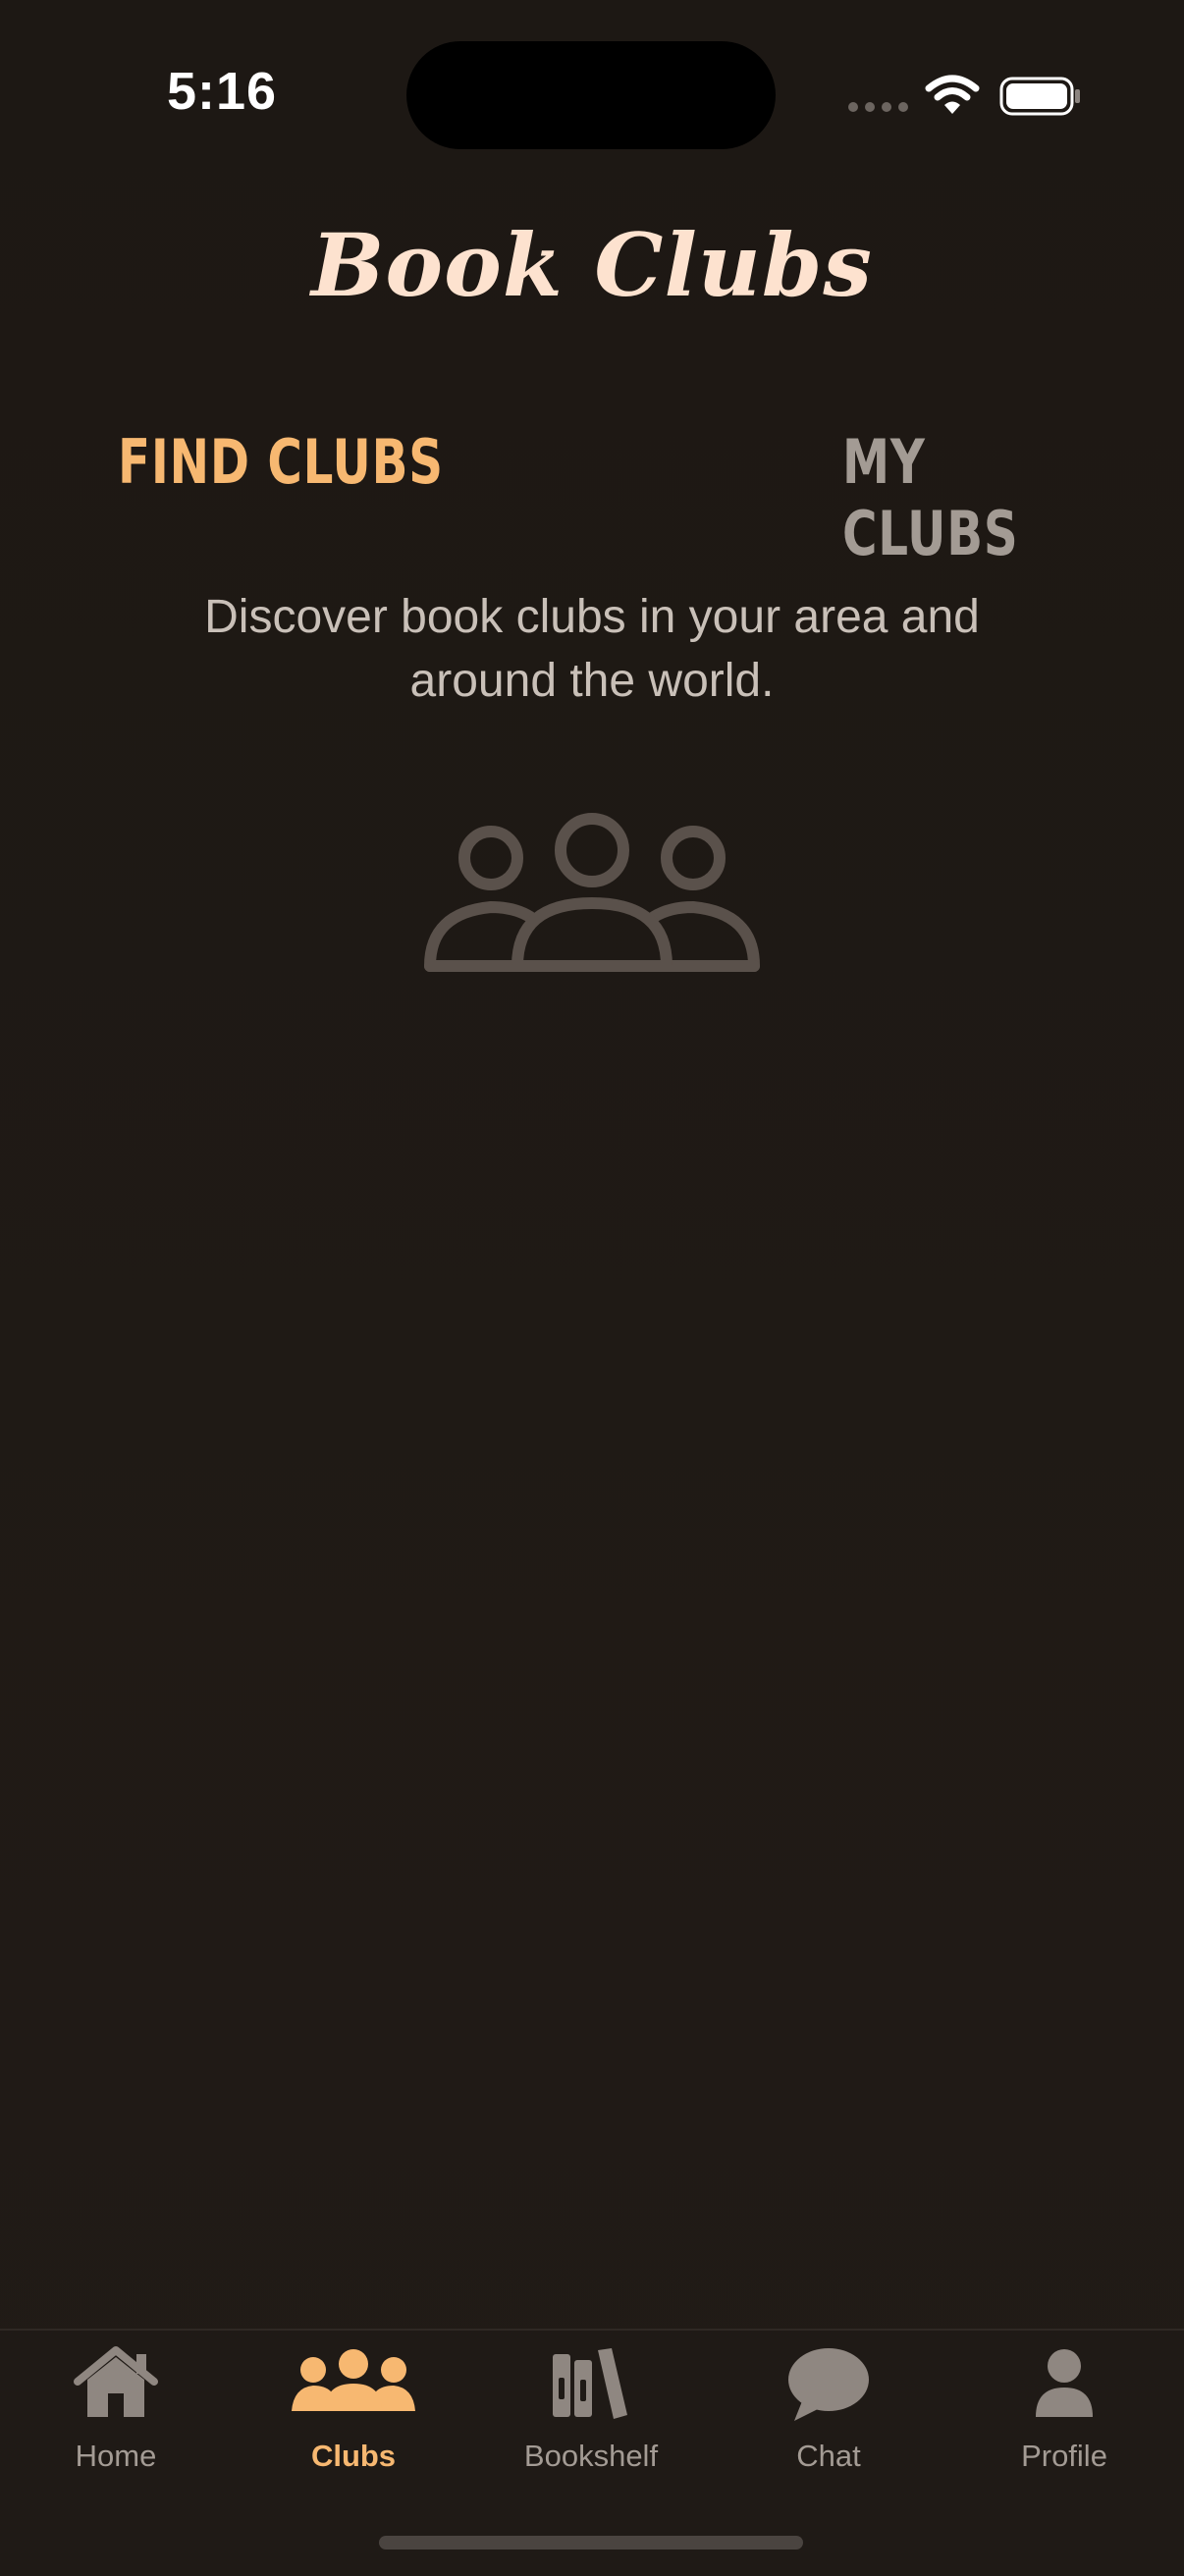  Describe the element at coordinates (828, 2456) in the screenshot. I see `tab-bar-label-chat: Chat` at that location.